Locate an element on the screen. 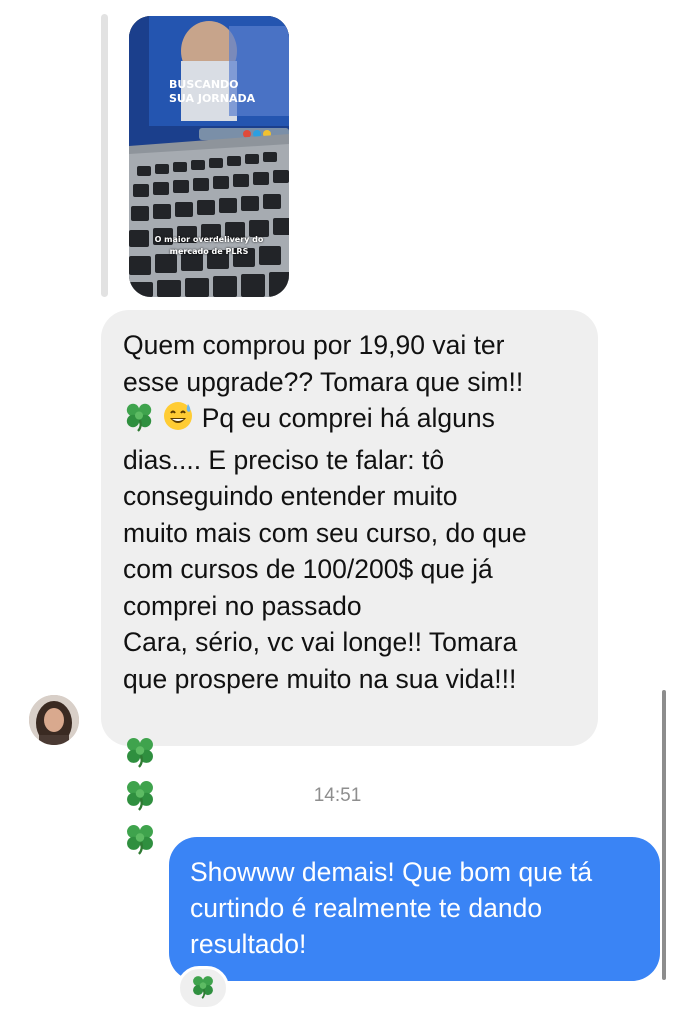 This screenshot has width=675, height=1024. message-line: Quem comprou por 19,90 vai ter is located at coordinates (314, 345).